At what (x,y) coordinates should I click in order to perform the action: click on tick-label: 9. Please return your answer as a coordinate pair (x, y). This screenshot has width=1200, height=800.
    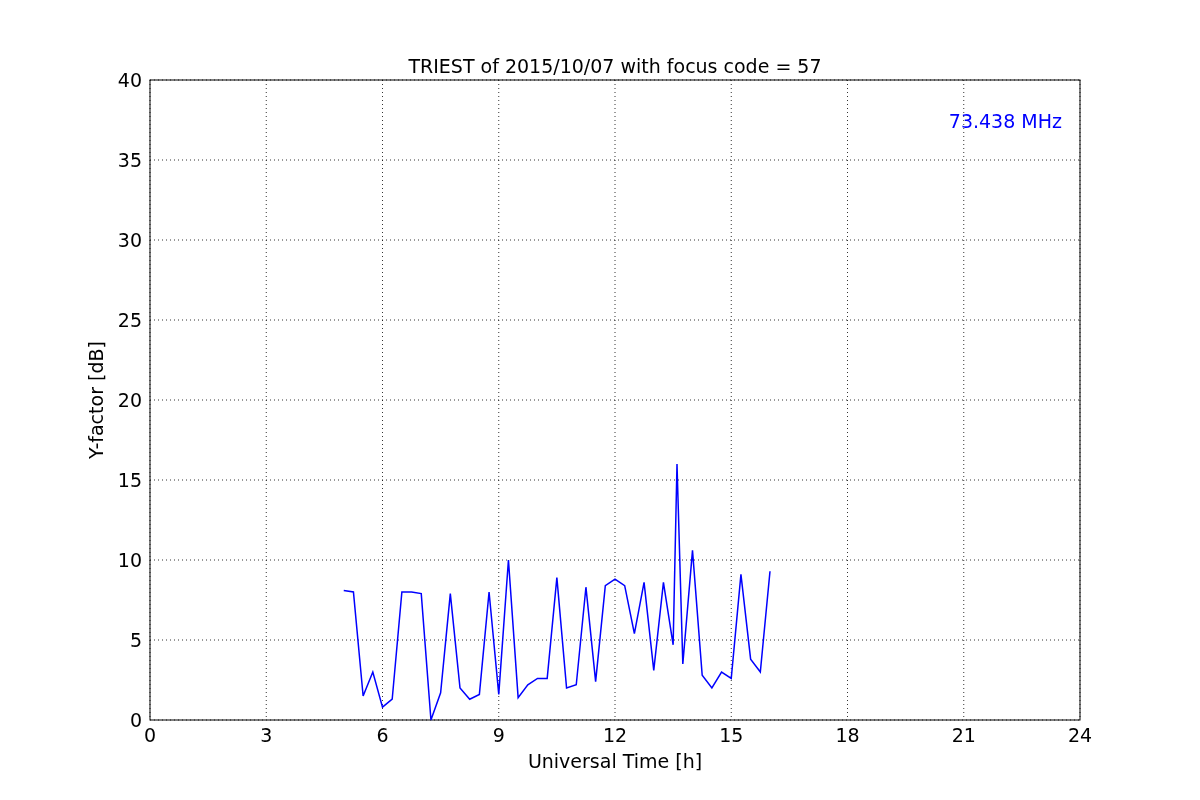
    Looking at the image, I should click on (498, 735).